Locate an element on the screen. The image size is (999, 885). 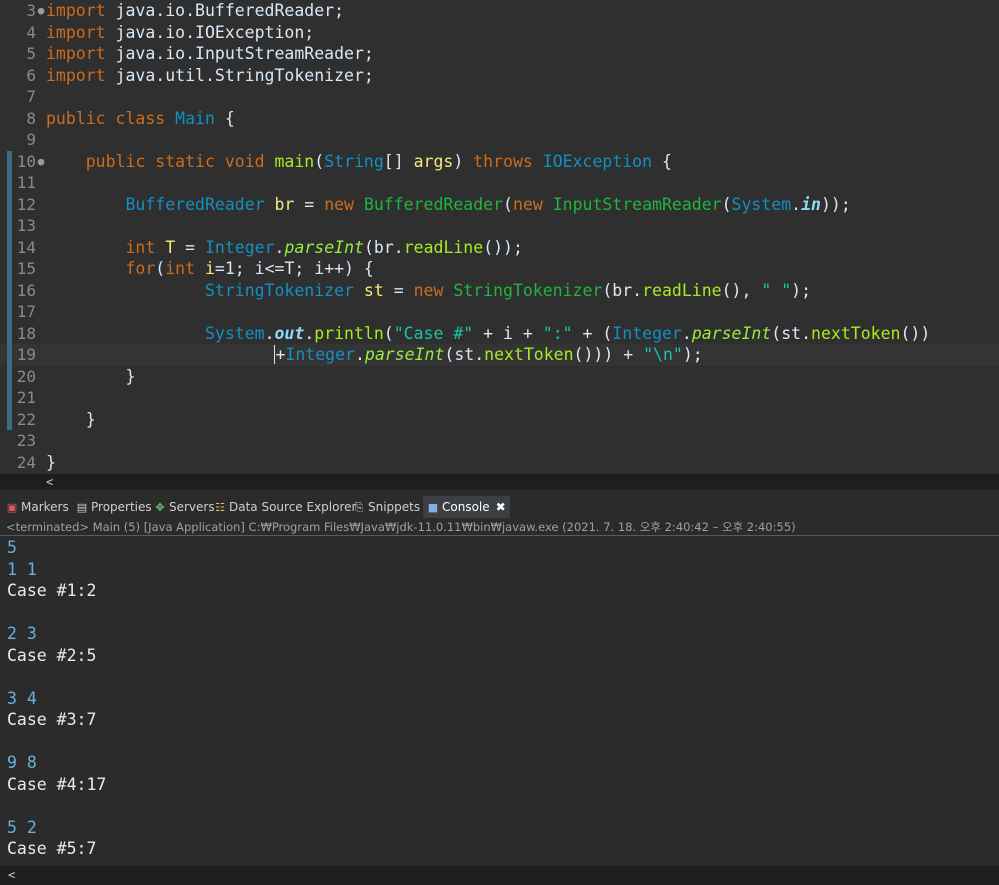
tab-snippets: ⎘ Snippets is located at coordinates (387, 507).